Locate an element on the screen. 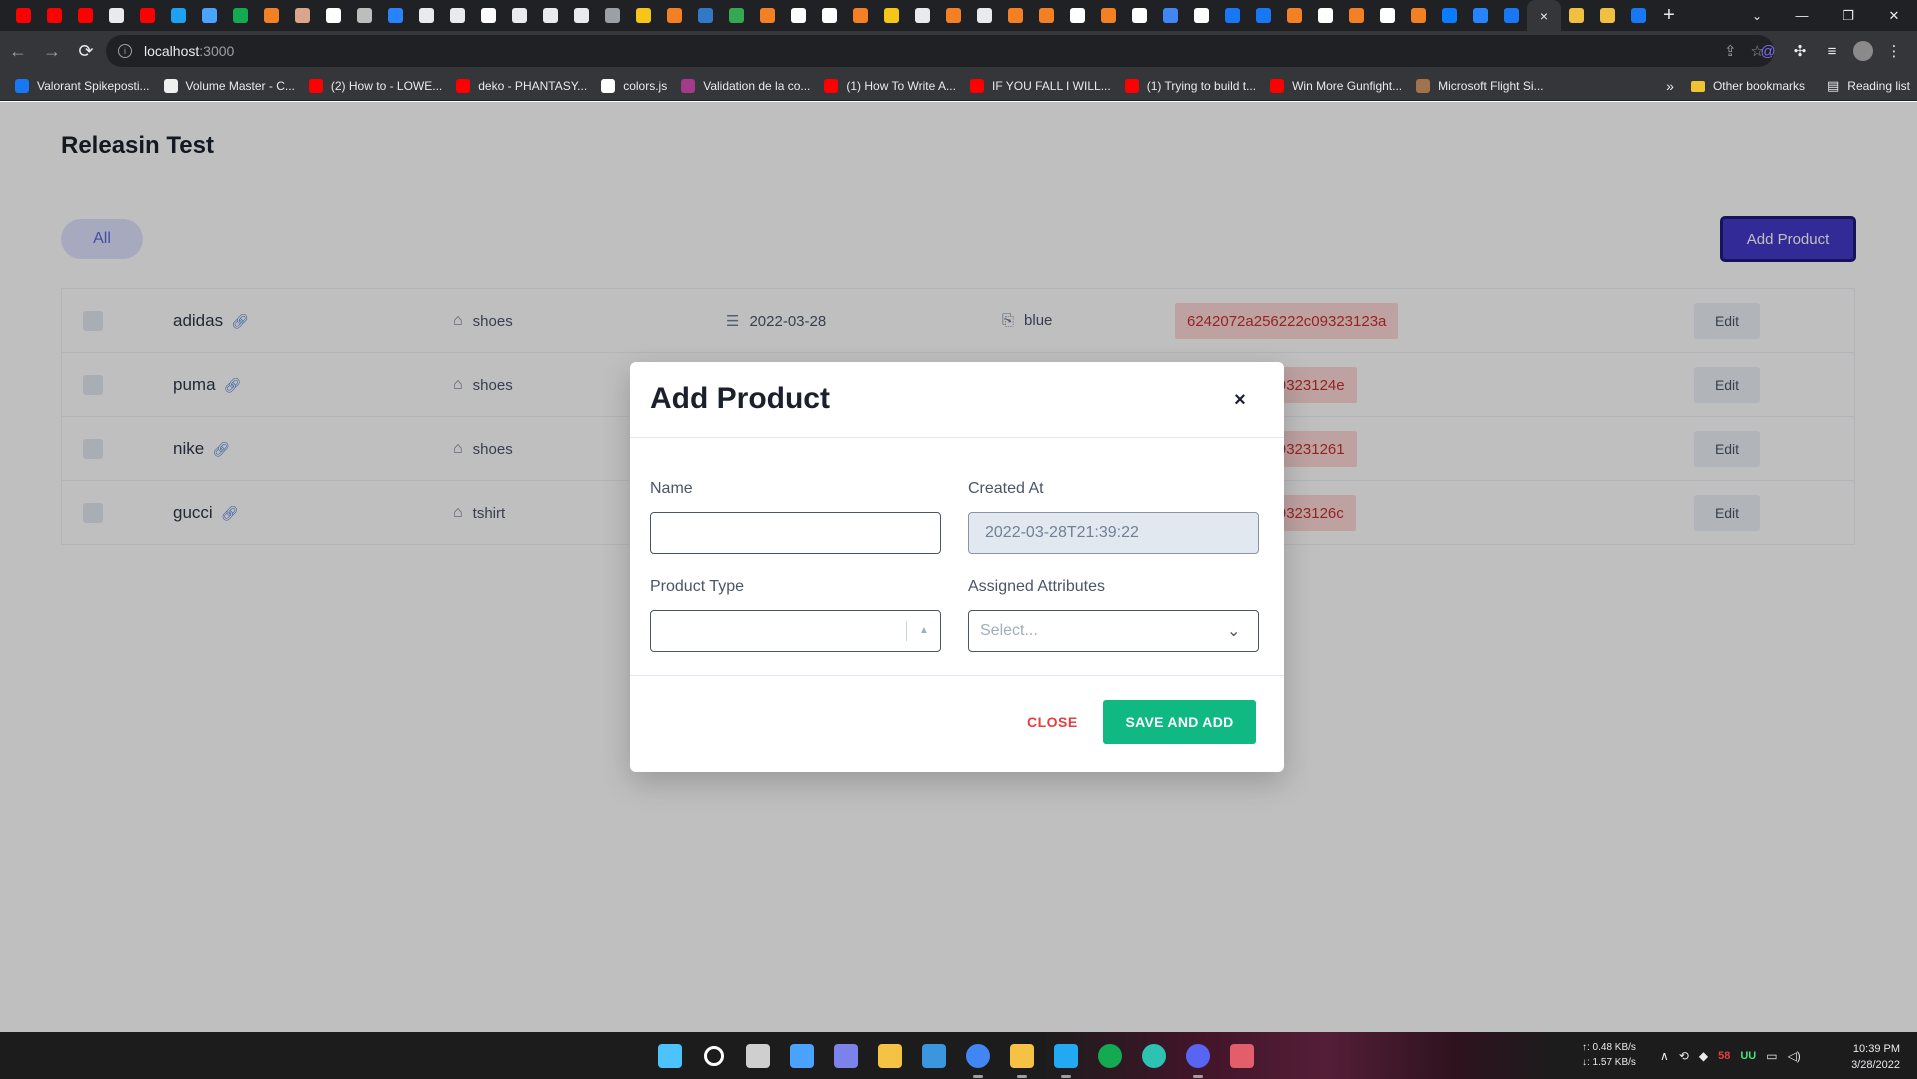 The width and height of the screenshot is (1917, 1079). active-tab: × is located at coordinates (1544, 15).